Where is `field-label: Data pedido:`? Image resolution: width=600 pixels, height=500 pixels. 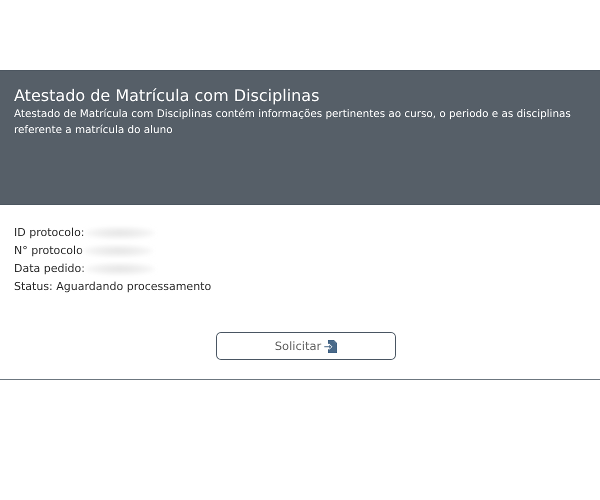
field-label: Data pedido: is located at coordinates (49, 269).